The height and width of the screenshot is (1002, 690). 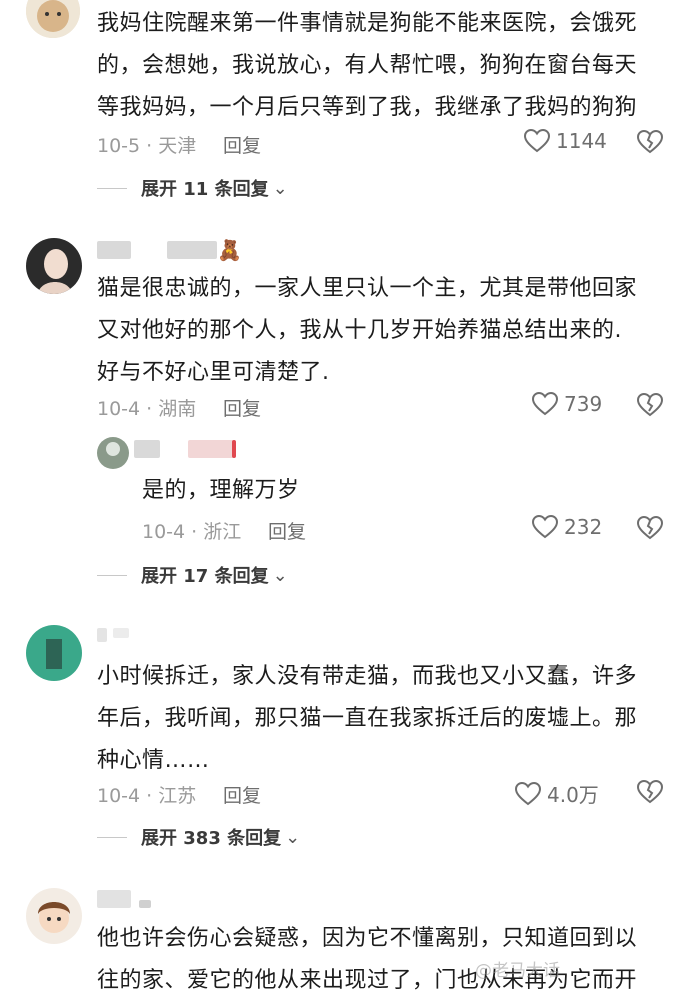 What do you see at coordinates (211, 838) in the screenshot?
I see `expand-replies-label: 展开 383 条回复` at bounding box center [211, 838].